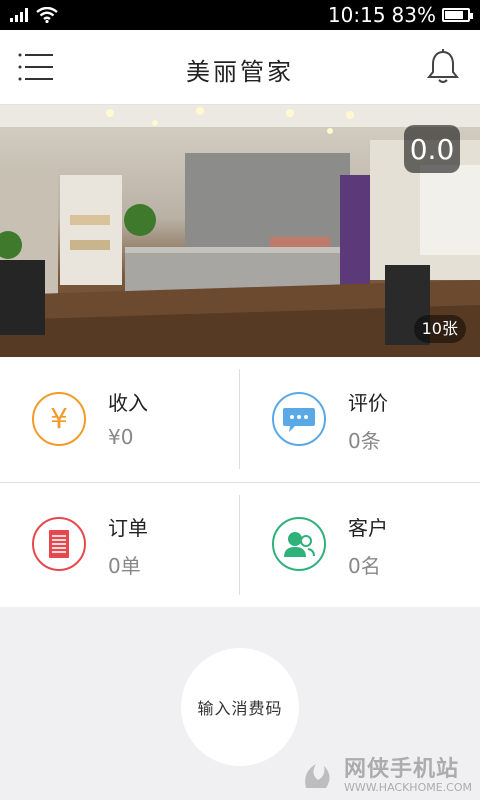 This screenshot has height=800, width=480. Describe the element at coordinates (457, 15) in the screenshot. I see `battery-icon` at that location.